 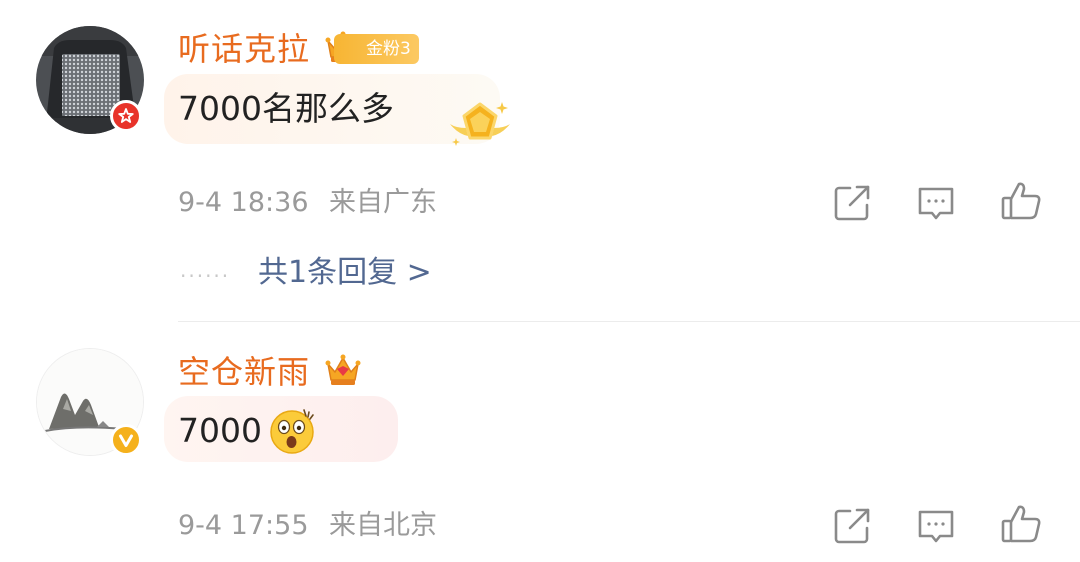 I want to click on comment-timestamp: 9-4 17:55, so click(x=243, y=525).